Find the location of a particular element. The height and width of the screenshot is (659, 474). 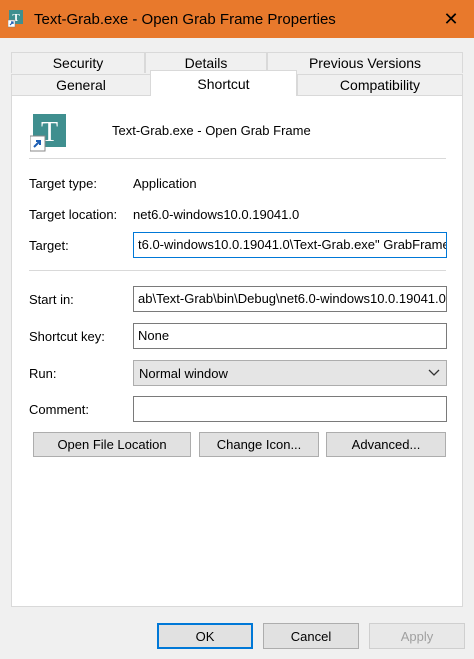

button-label: Cancel is located at coordinates (311, 636).